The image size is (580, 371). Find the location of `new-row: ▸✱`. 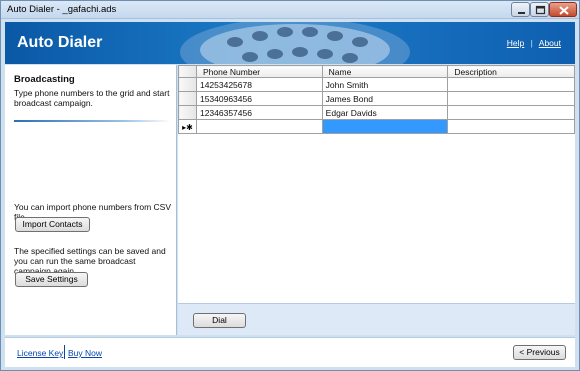

new-row: ▸✱ is located at coordinates (376, 126).